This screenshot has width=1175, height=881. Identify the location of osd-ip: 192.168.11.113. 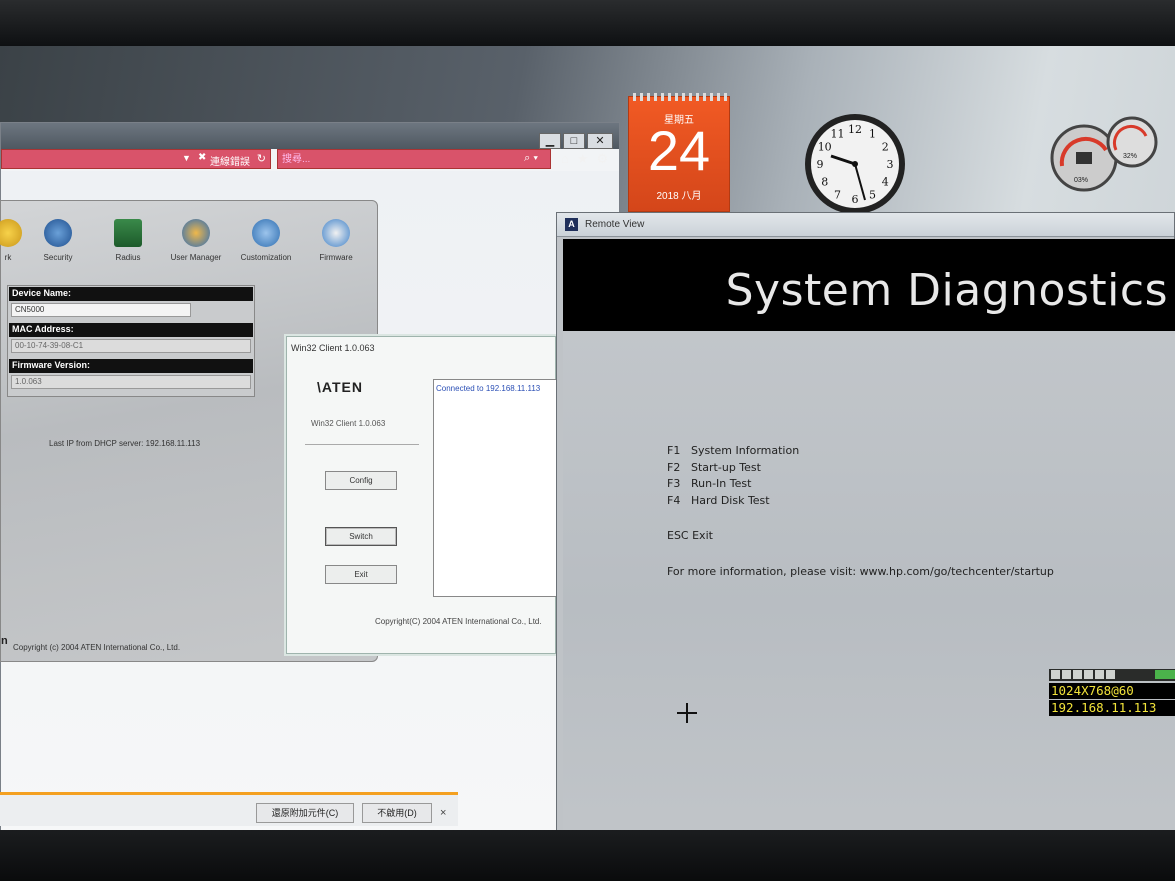
(1112, 708).